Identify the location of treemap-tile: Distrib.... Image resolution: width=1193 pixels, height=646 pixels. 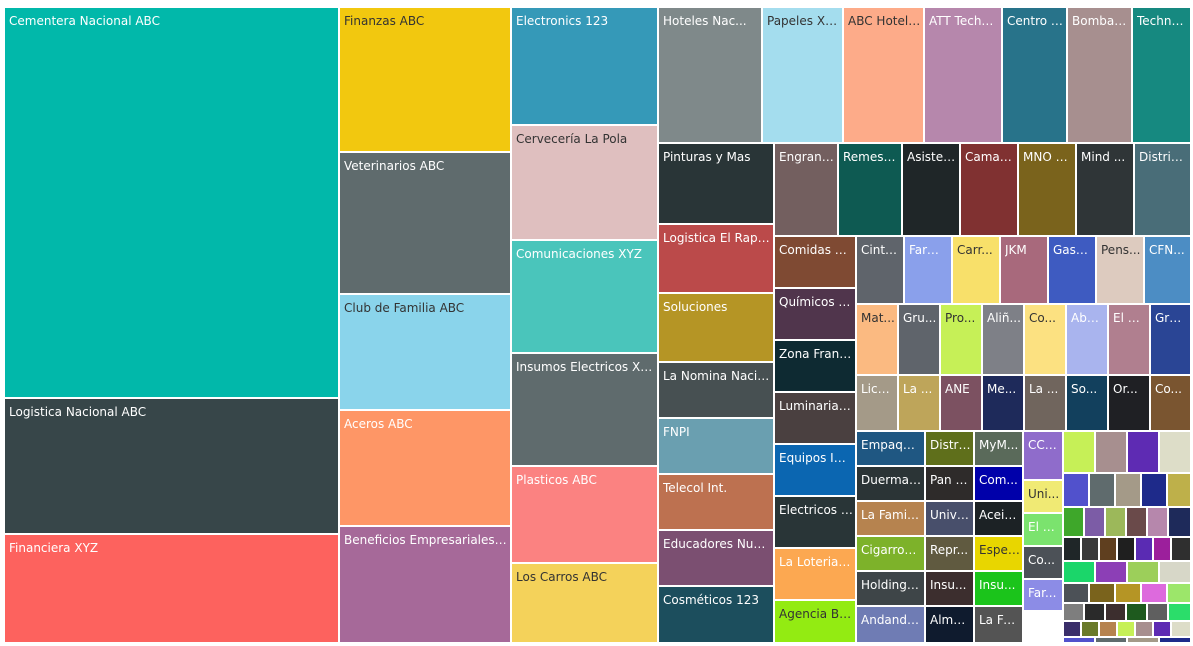
(1162, 189).